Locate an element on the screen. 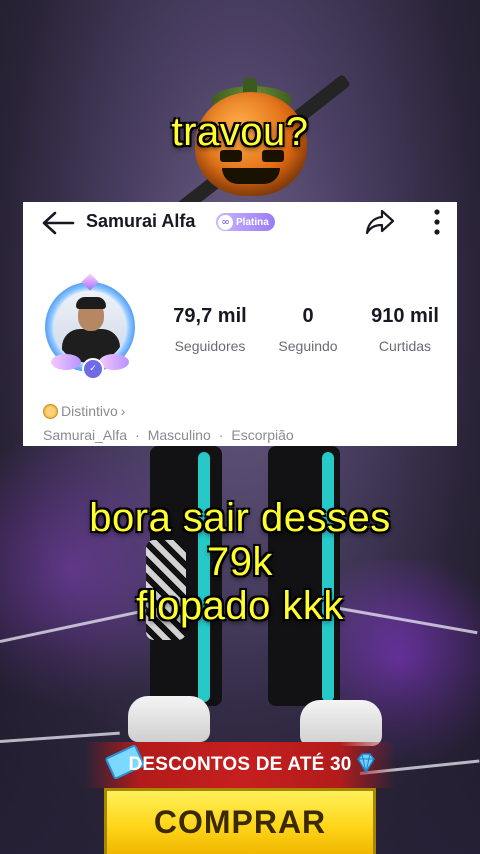 The height and width of the screenshot is (854, 480). avatar-level-badge-icon: ✓ is located at coordinates (93, 369).